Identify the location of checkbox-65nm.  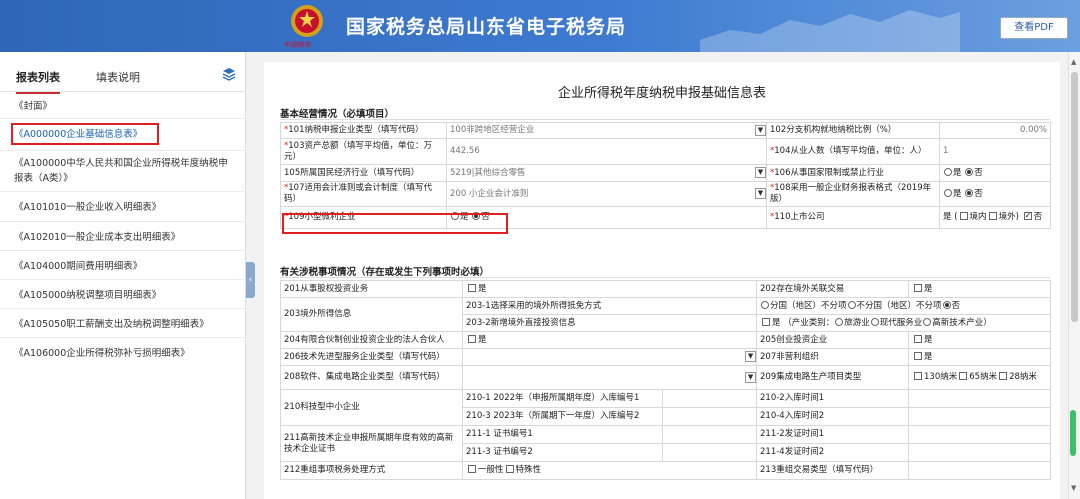
(963, 376).